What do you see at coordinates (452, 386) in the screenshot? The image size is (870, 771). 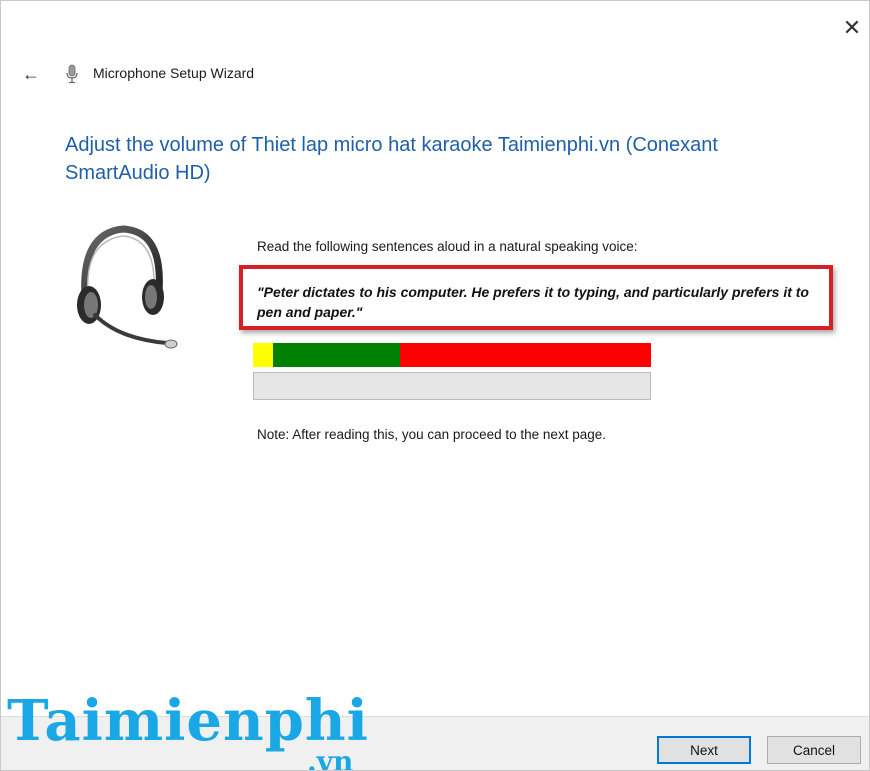 I see `reading-progress-bar` at bounding box center [452, 386].